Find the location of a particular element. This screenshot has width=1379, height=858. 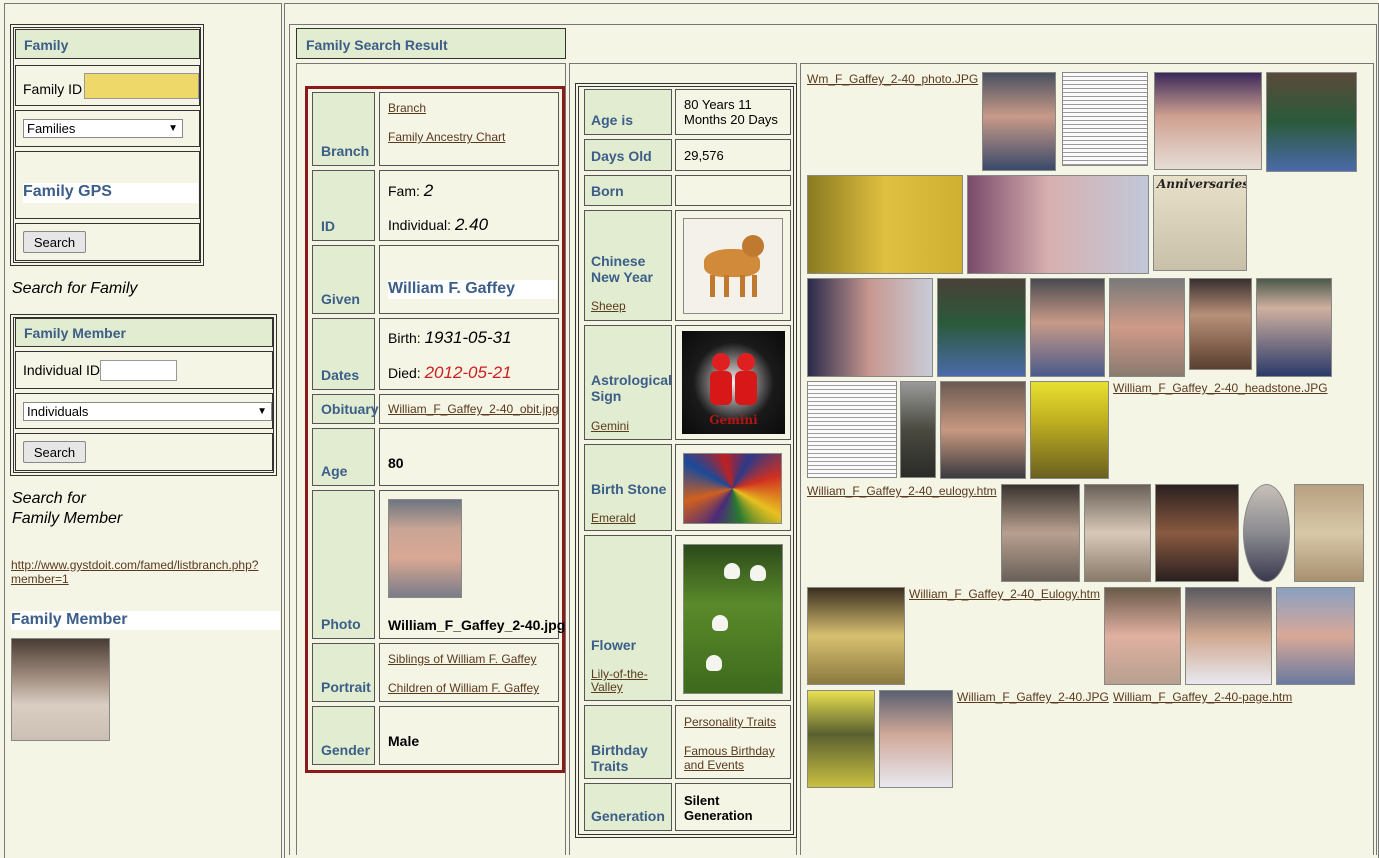

gemini-icon: Gemini is located at coordinates (733, 382).